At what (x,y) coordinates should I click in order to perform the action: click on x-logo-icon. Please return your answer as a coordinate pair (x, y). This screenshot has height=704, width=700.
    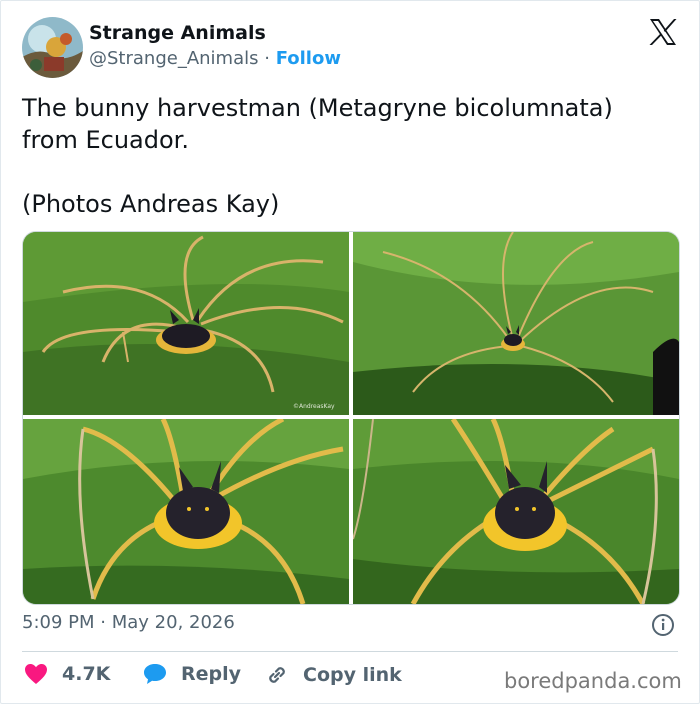
    Looking at the image, I should click on (663, 32).